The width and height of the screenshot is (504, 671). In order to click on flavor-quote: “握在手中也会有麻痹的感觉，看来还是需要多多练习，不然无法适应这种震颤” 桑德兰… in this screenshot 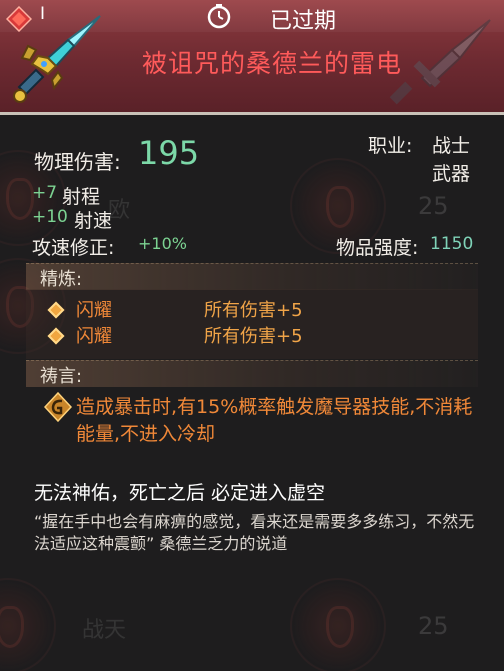, I will do `click(254, 532)`.